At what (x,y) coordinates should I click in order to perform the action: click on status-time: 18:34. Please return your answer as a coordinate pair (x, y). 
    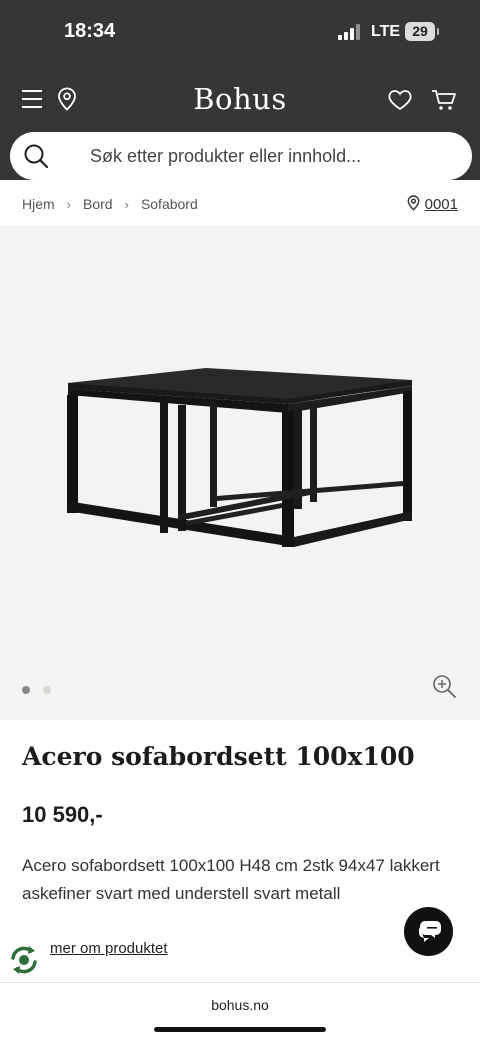
    Looking at the image, I should click on (90, 31).